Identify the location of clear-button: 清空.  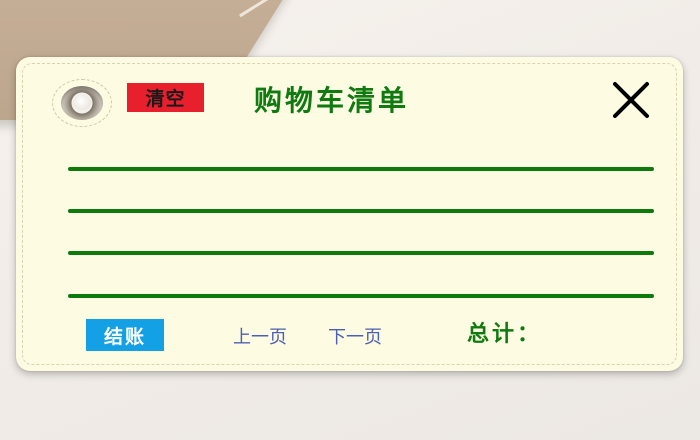
(165, 97).